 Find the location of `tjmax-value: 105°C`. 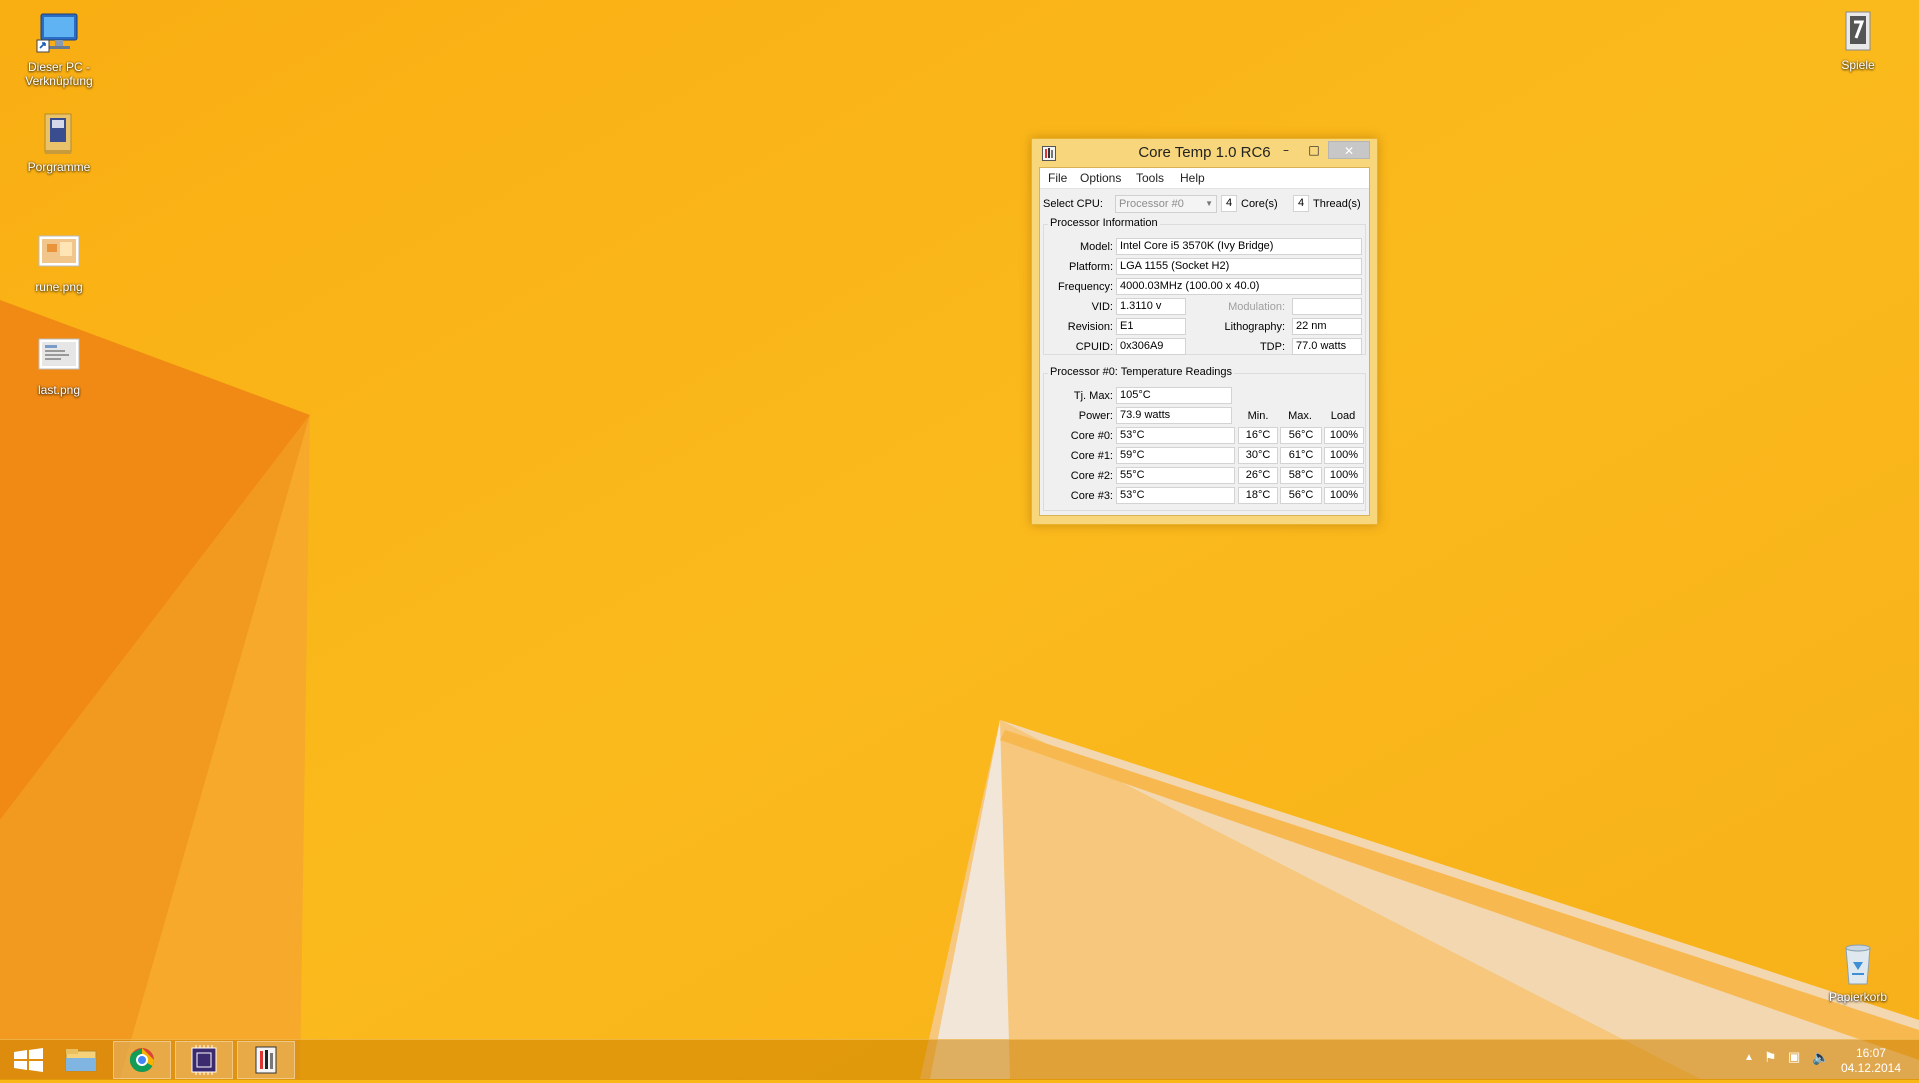

tjmax-value: 105°C is located at coordinates (1174, 395).